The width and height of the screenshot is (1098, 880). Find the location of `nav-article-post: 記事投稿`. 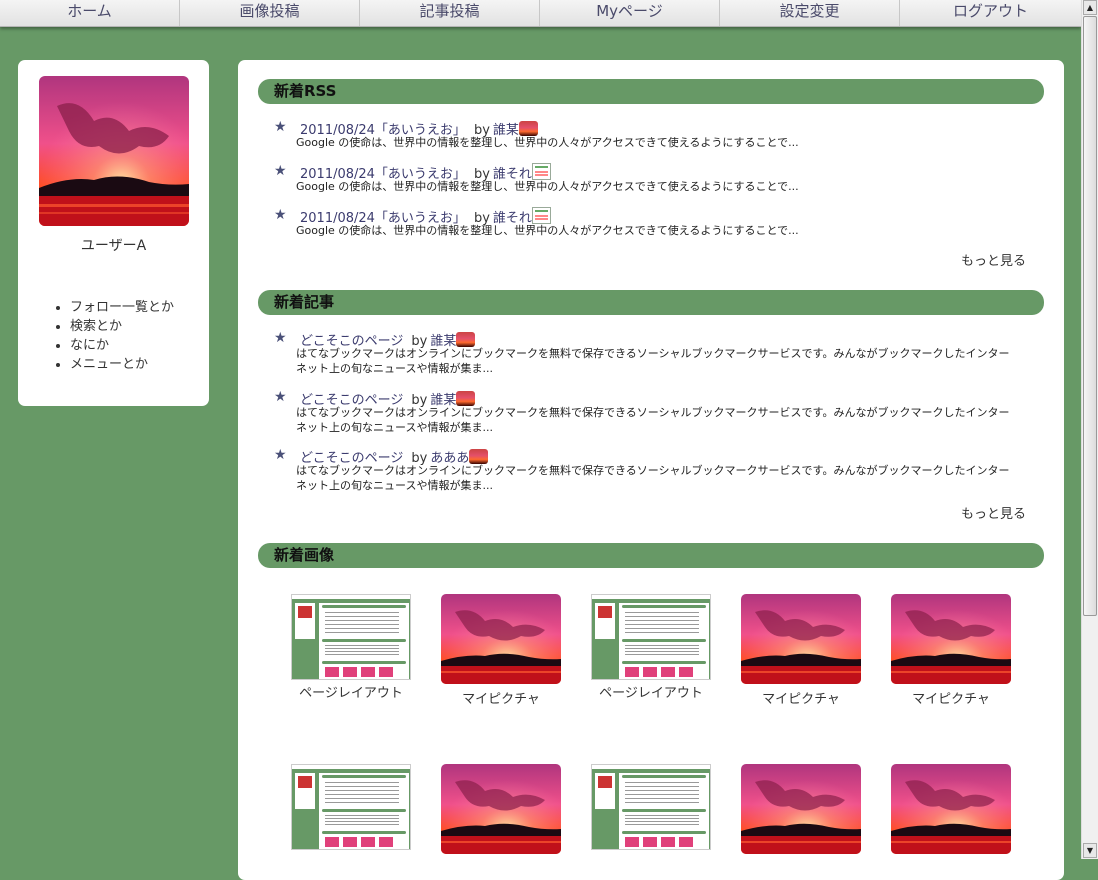

nav-article-post: 記事投稿 is located at coordinates (450, 13).